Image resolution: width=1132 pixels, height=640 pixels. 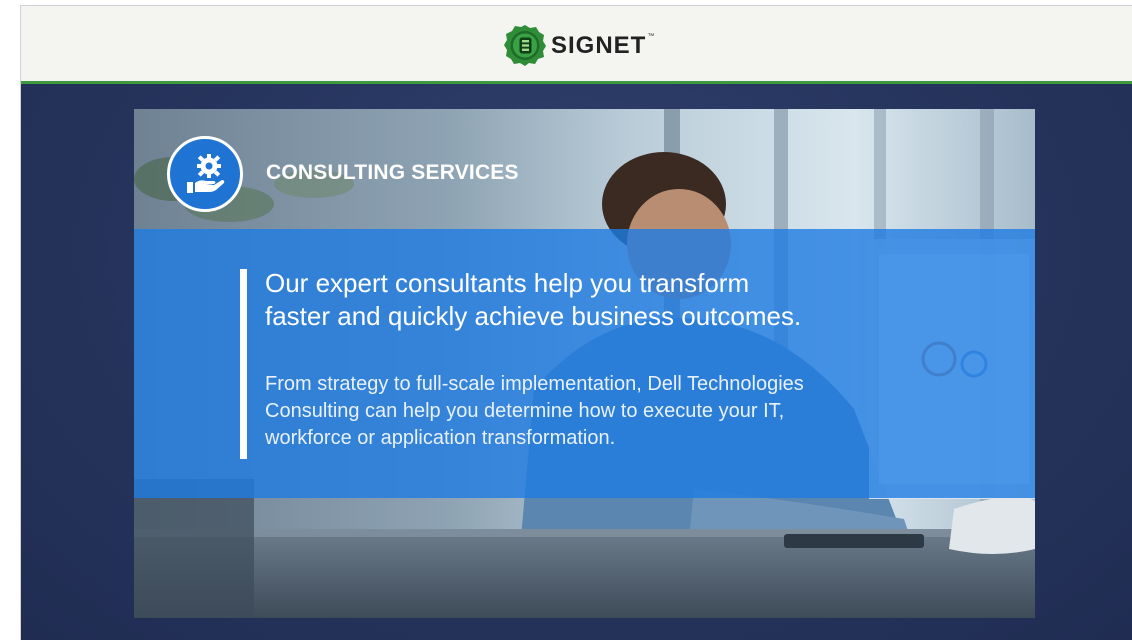 I want to click on top-header-bar: SIGNET ™, so click(x=576, y=45).